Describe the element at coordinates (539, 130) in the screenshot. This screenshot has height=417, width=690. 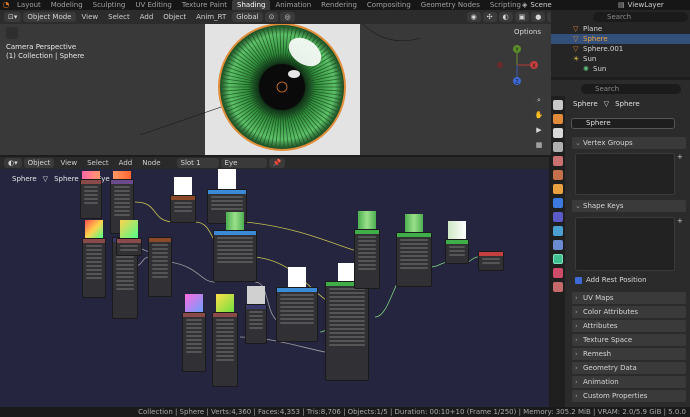
I see `camera-view-icon: ▶` at that location.